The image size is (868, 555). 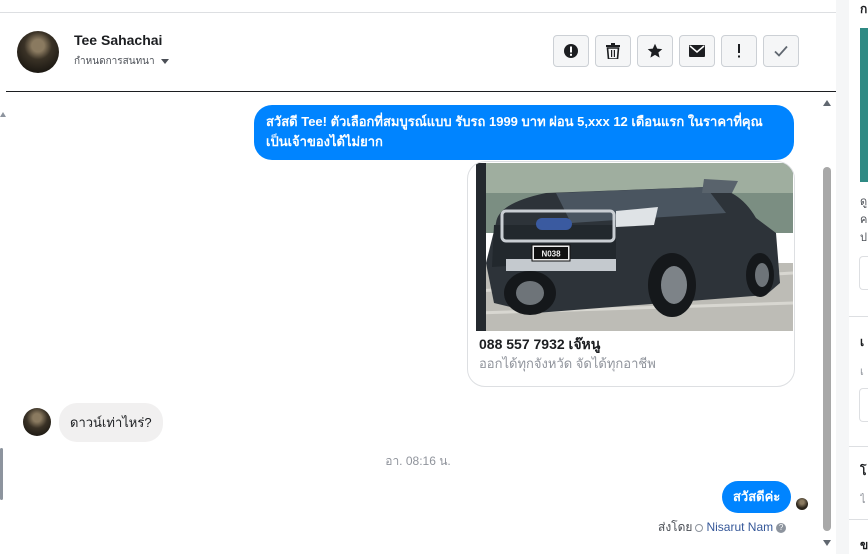 I want to click on assign-conversation-dropdown: กำหนดการสนทนา, so click(x=121, y=61).